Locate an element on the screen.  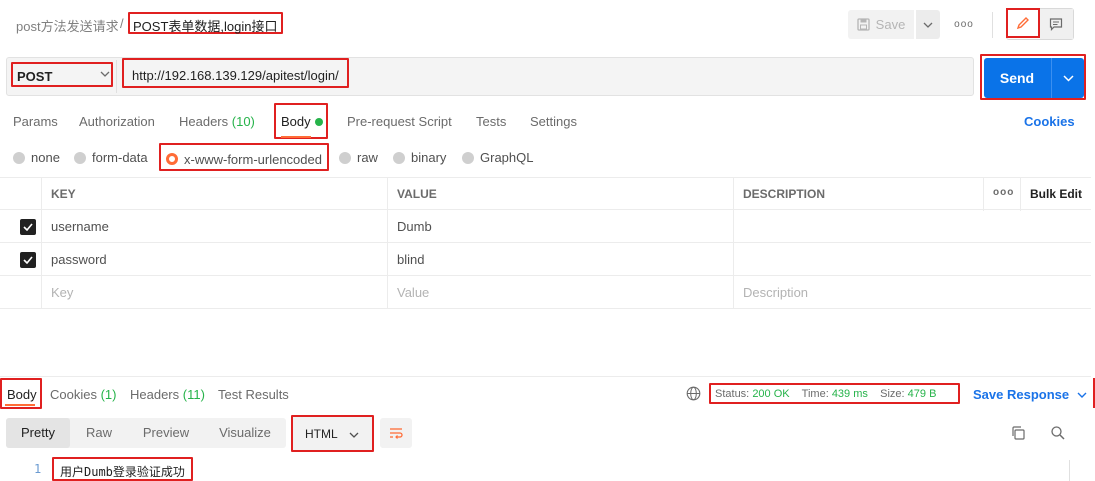
view-tab-visualize: Visualize is located at coordinates (245, 433).